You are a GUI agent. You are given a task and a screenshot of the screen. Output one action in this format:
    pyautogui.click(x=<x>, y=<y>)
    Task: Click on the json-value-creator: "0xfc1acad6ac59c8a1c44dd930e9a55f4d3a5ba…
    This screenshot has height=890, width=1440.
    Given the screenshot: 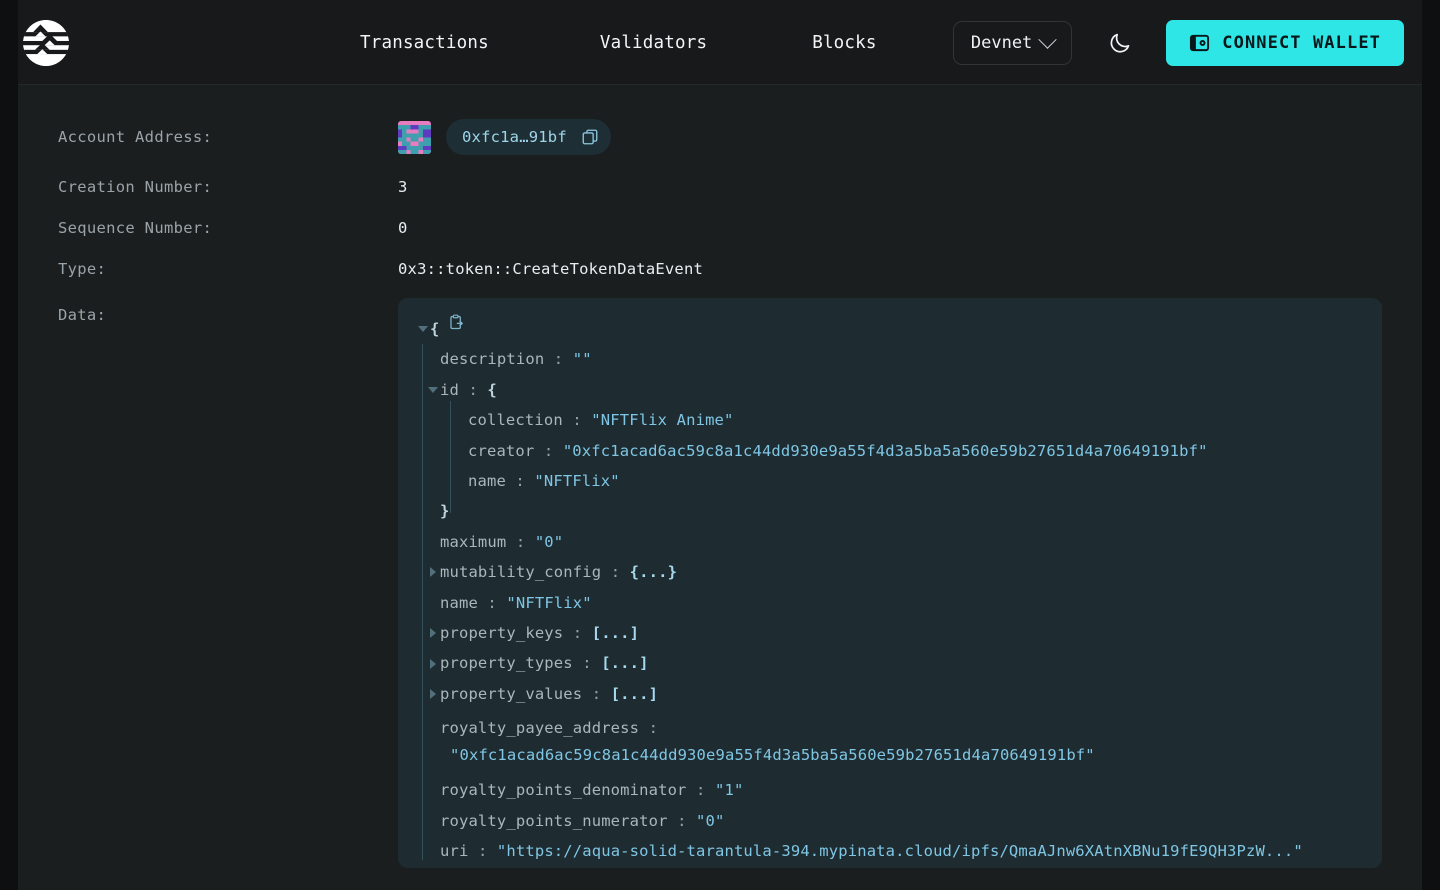 What is the action you would take?
    pyautogui.click(x=885, y=450)
    